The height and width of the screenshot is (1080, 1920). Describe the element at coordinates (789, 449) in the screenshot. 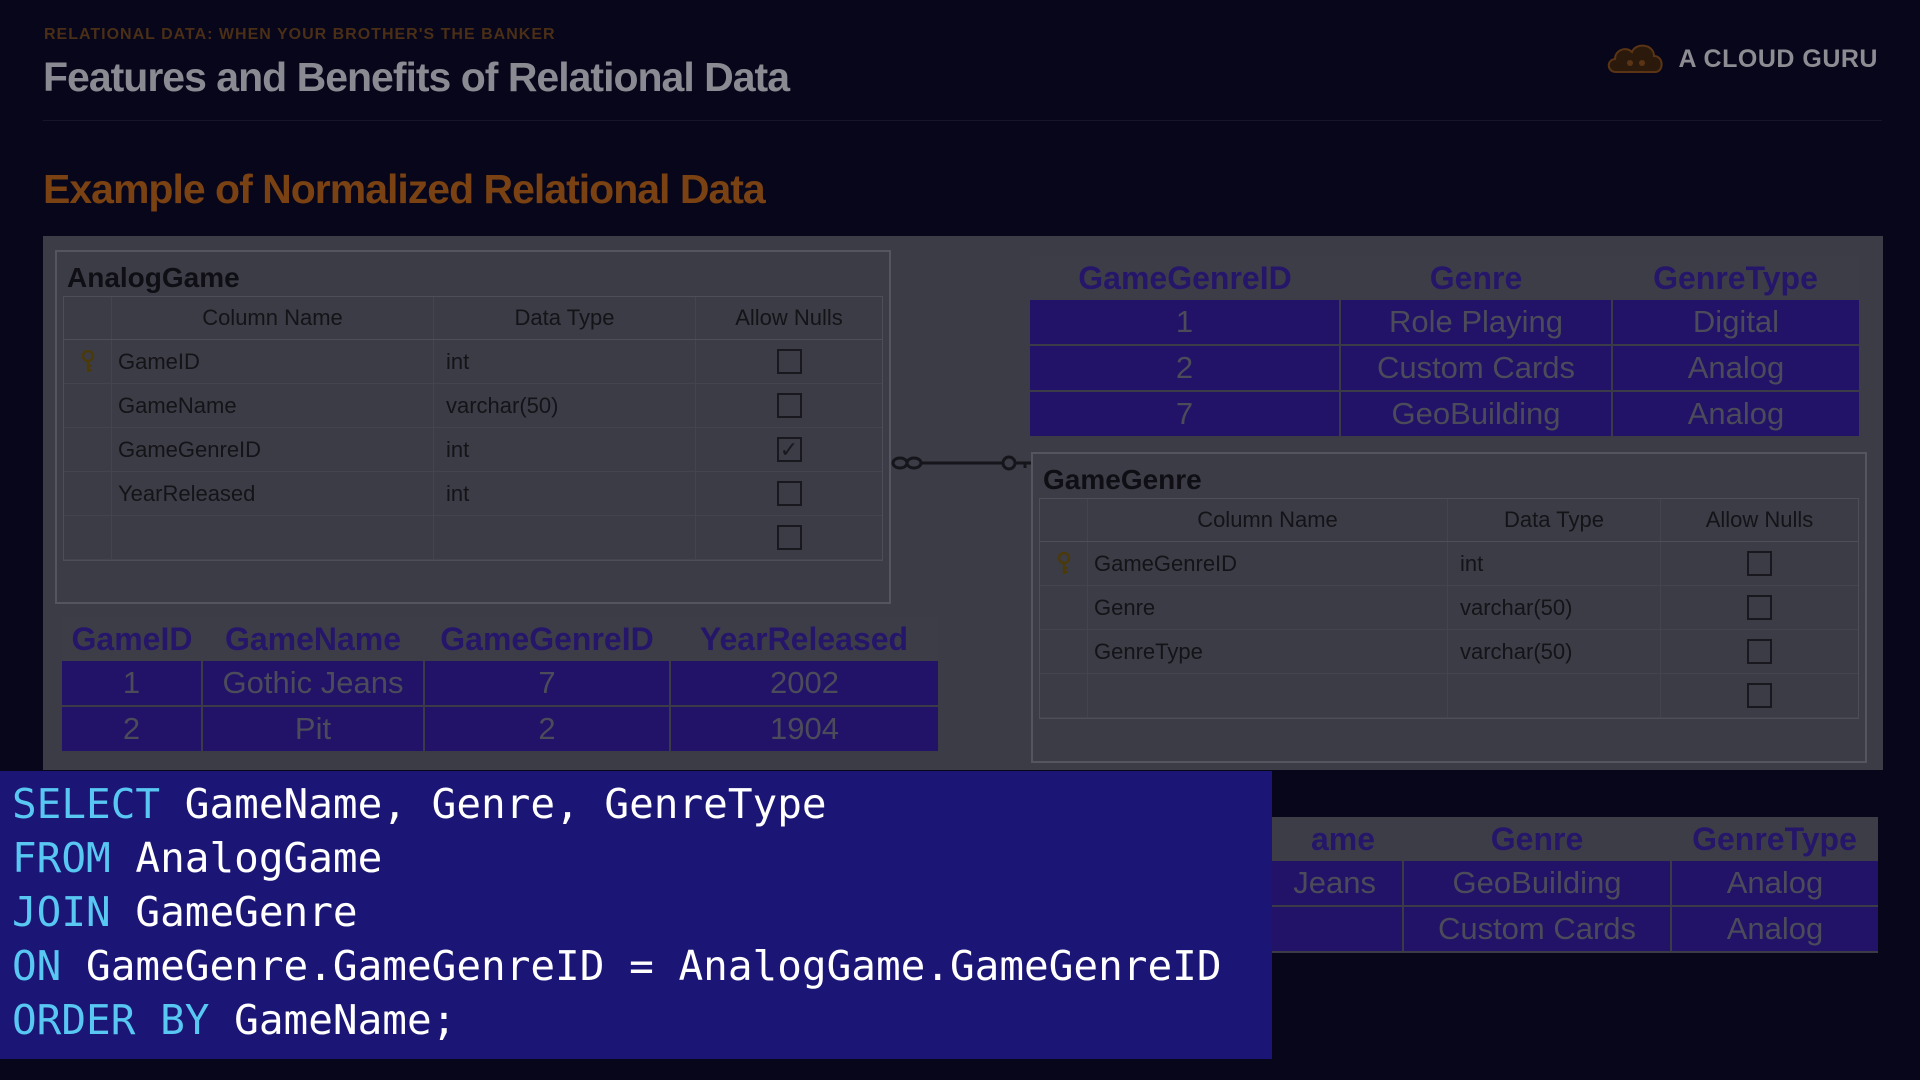

I see `allow-nulls-checkbox: ✓` at that location.